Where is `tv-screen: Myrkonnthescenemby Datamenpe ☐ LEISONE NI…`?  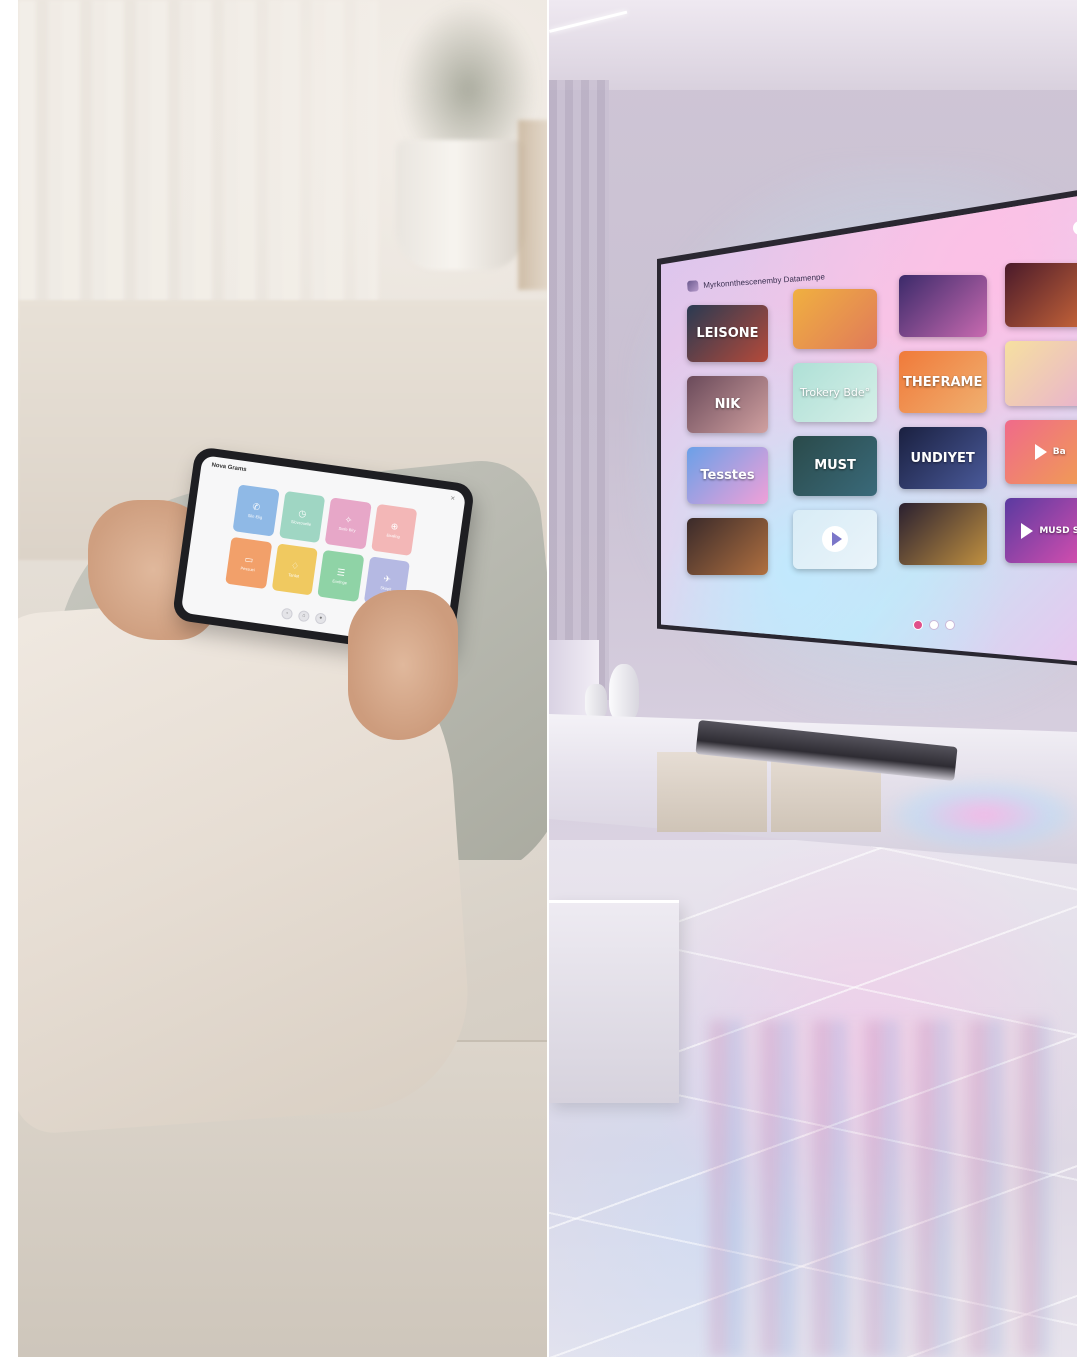
tv-screen: Myrkonnthescenemby Datamenpe ☐ LEISONE NI… is located at coordinates (869, 428).